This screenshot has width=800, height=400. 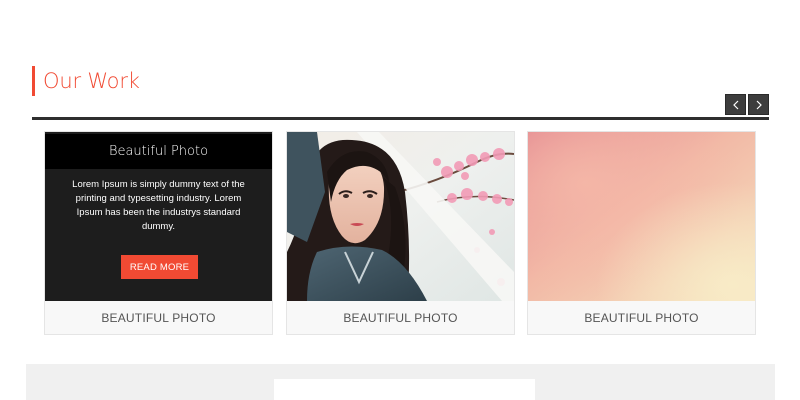 I want to click on section-title: Our Work, so click(x=86, y=81).